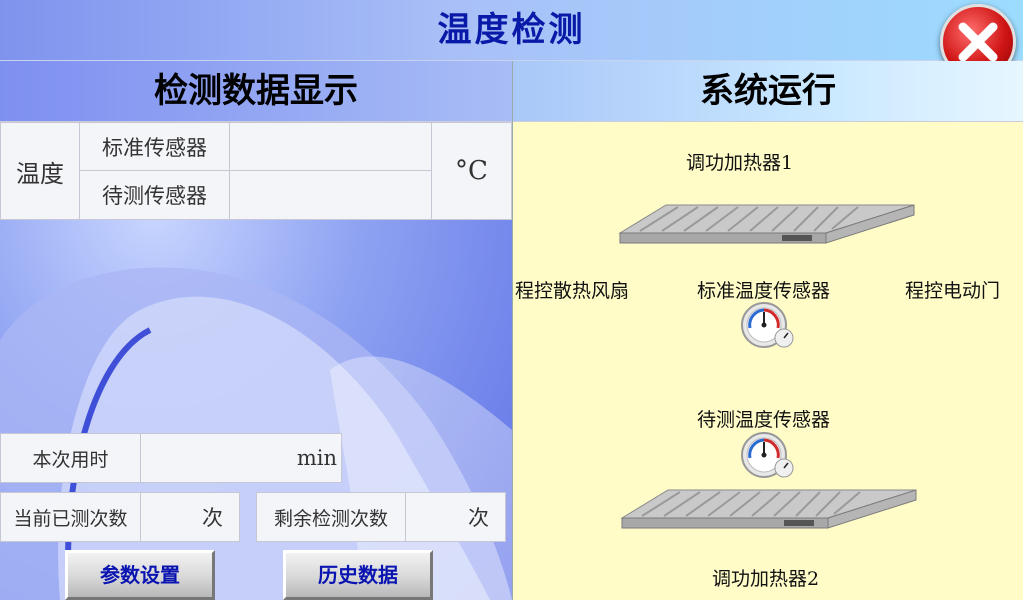 This screenshot has width=1023, height=600. I want to click on heater1-label: 调功加热器1, so click(740, 163).